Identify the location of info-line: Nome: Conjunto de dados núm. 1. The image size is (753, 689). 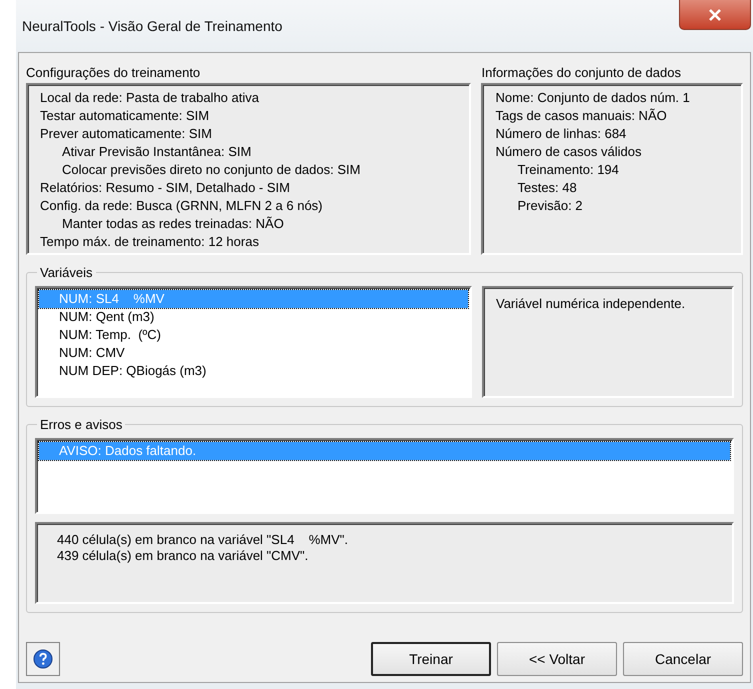
(592, 98).